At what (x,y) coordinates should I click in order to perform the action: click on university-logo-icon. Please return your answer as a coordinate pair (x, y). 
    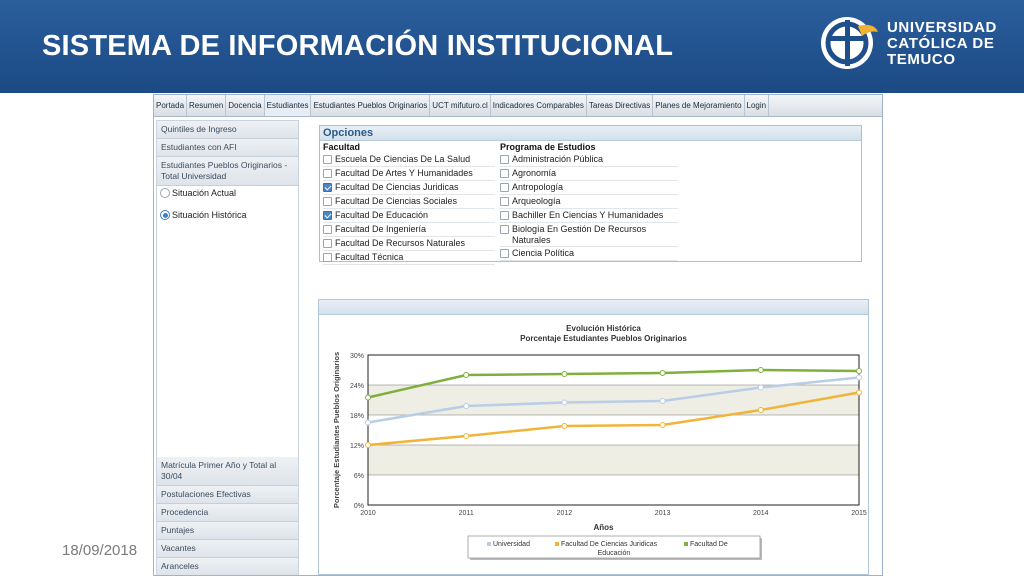
    Looking at the image, I should click on (849, 43).